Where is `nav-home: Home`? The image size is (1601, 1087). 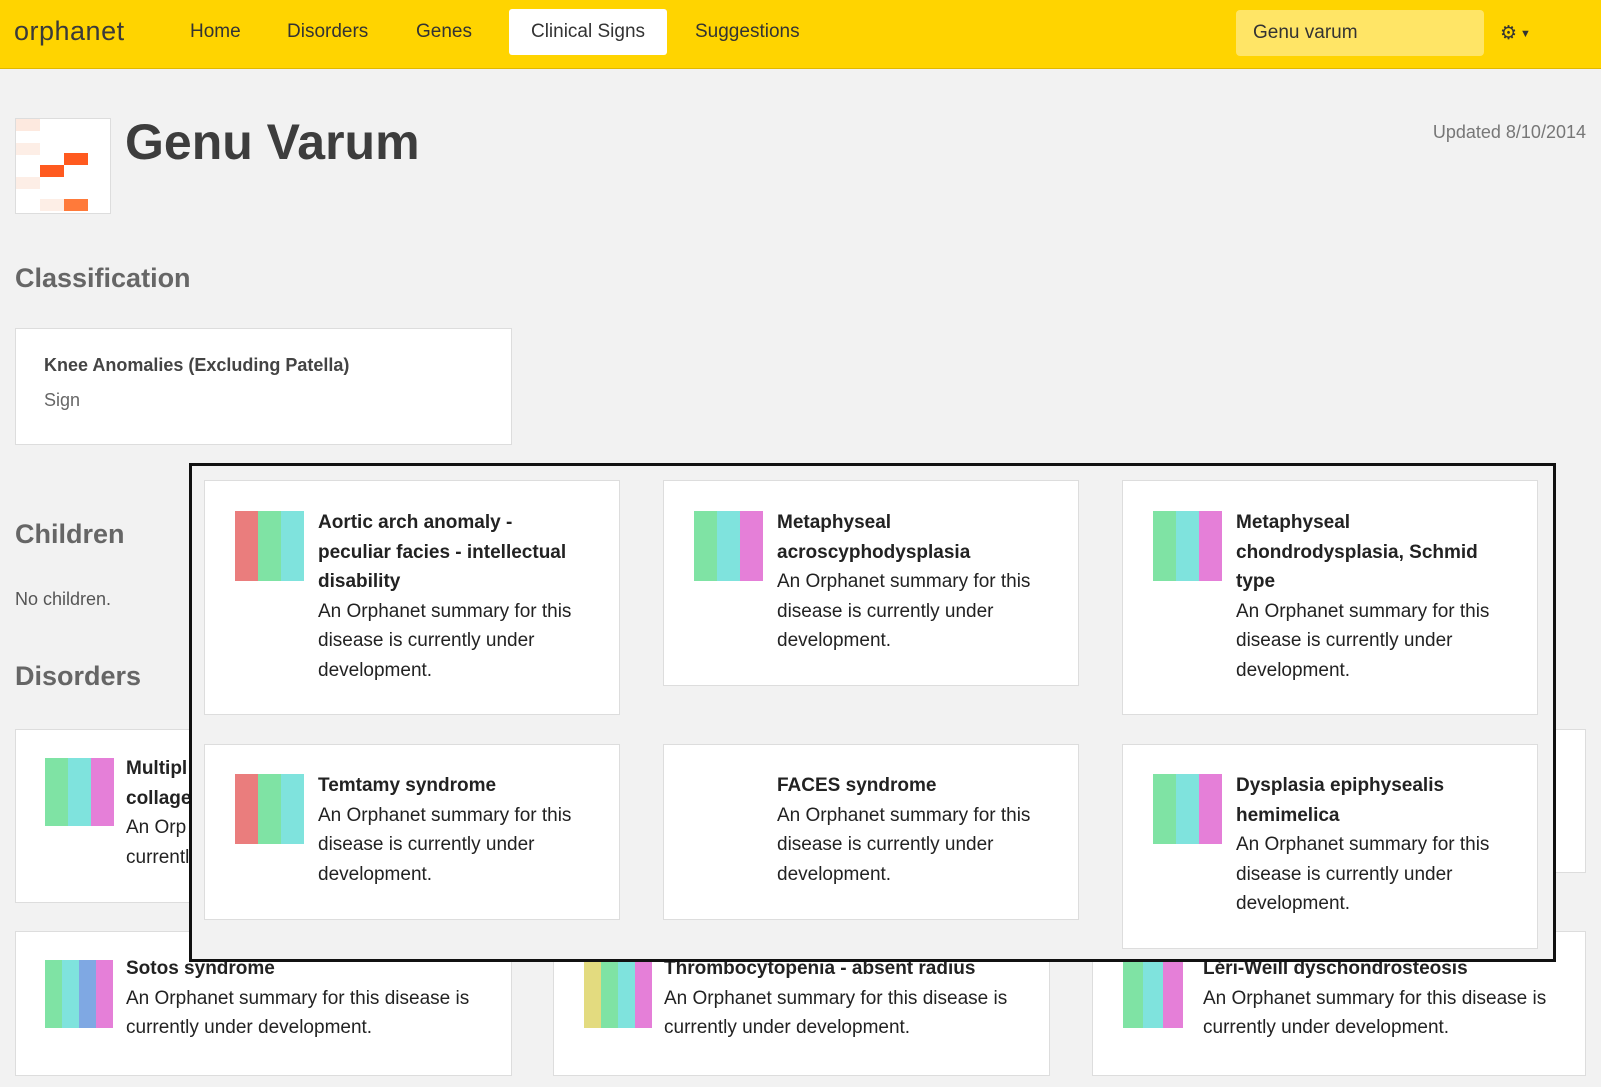
nav-home: Home is located at coordinates (215, 32).